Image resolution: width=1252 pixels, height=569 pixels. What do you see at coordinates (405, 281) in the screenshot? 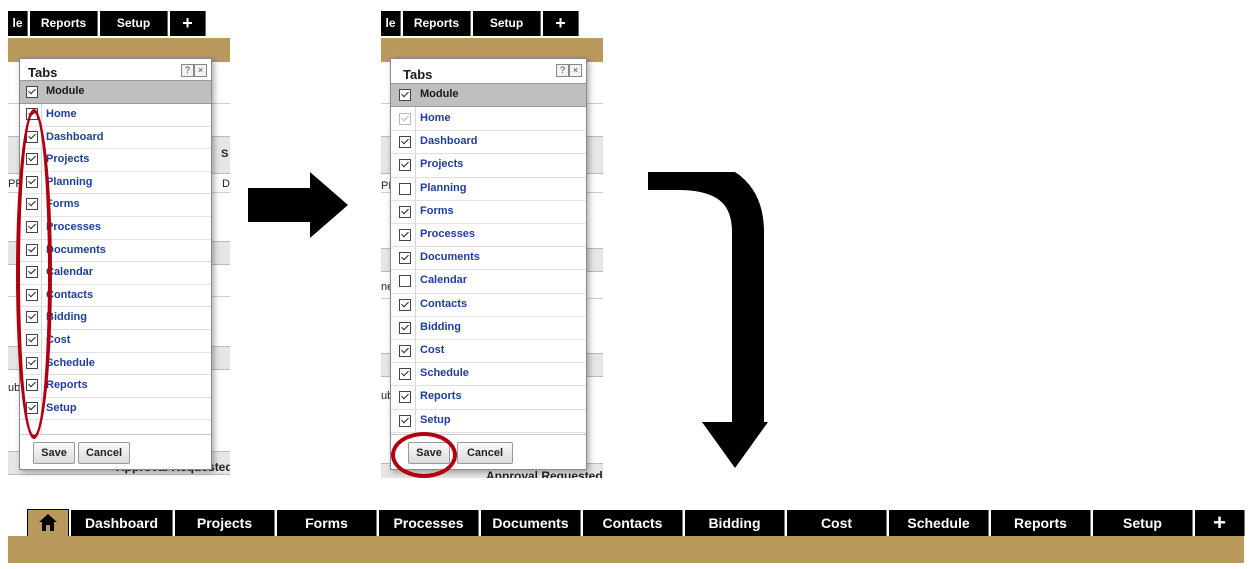
I see `module-checkbox-calendar` at bounding box center [405, 281].